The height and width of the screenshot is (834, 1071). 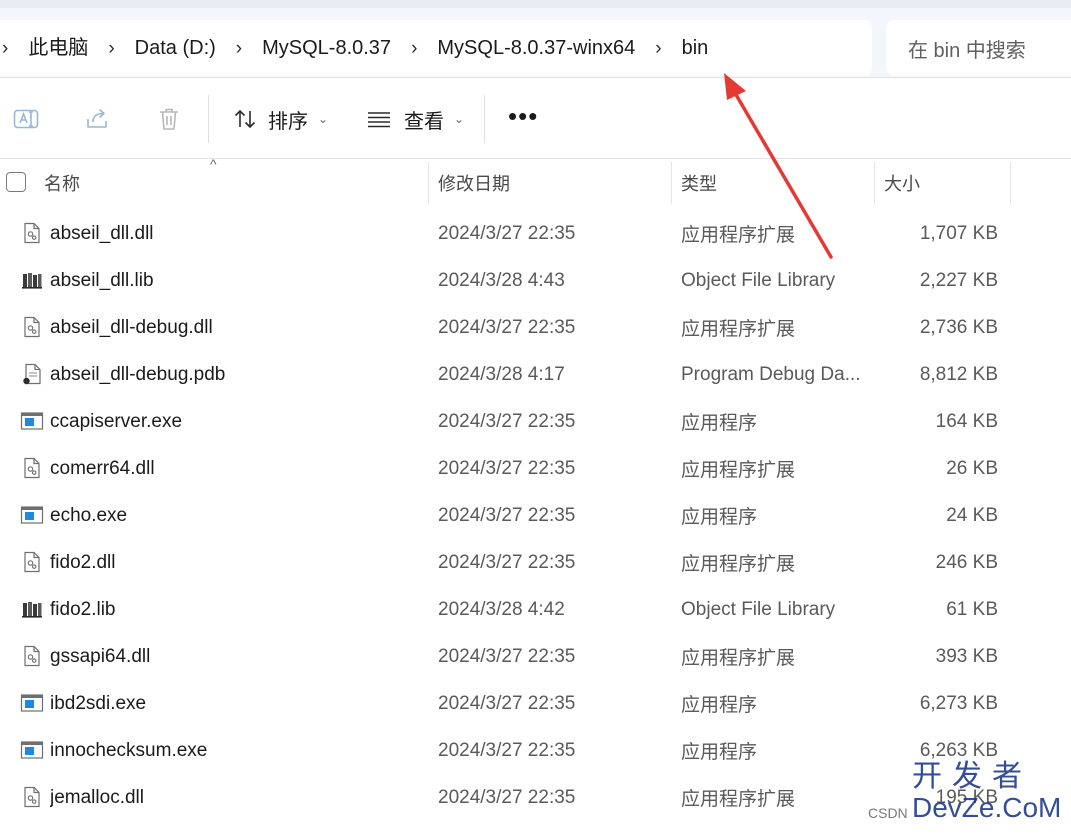 I want to click on file-name: fido2.lib, so click(x=83, y=609).